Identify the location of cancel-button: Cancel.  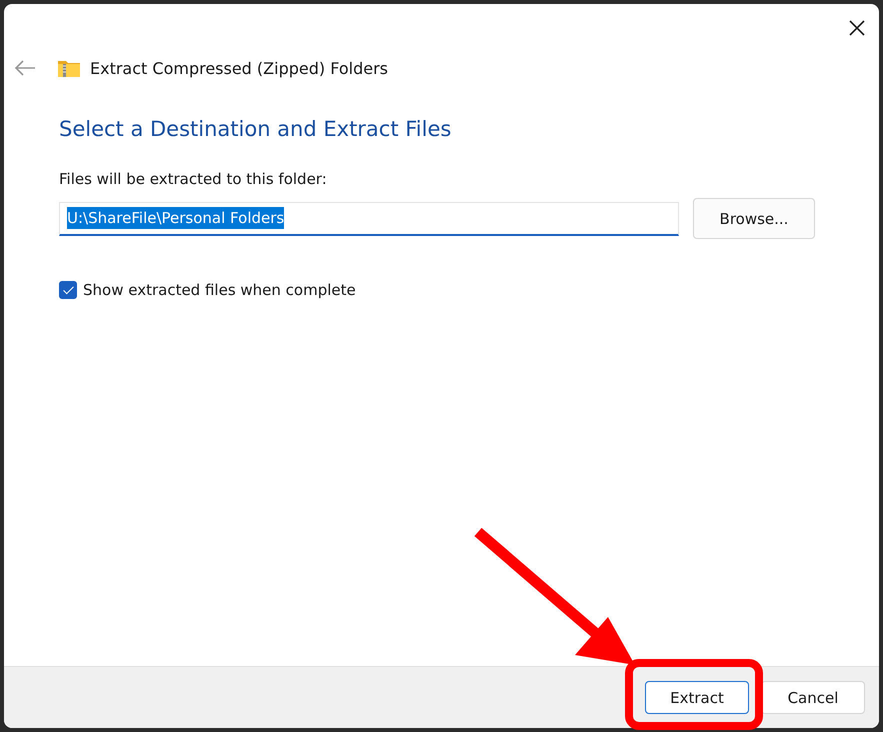
(813, 697).